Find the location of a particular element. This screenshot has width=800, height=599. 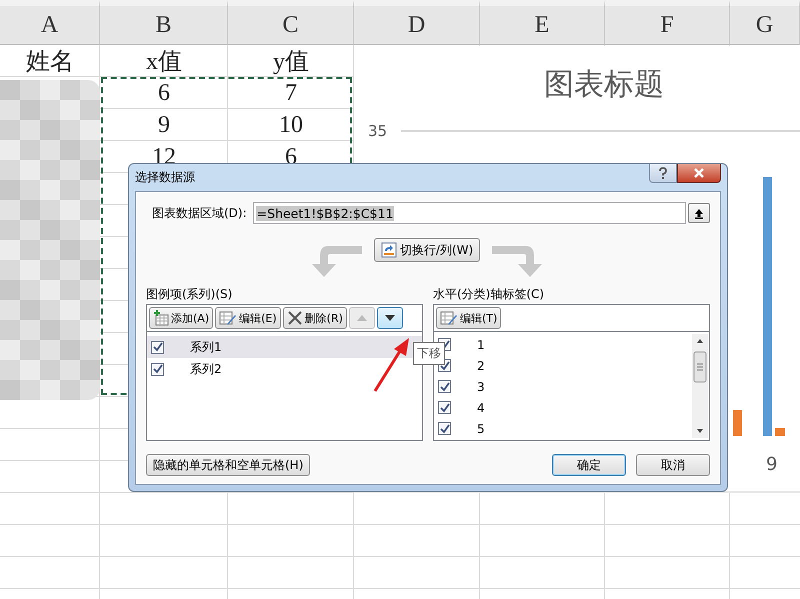

panel-label: 水平(分类)轴标签(C) is located at coordinates (489, 294).